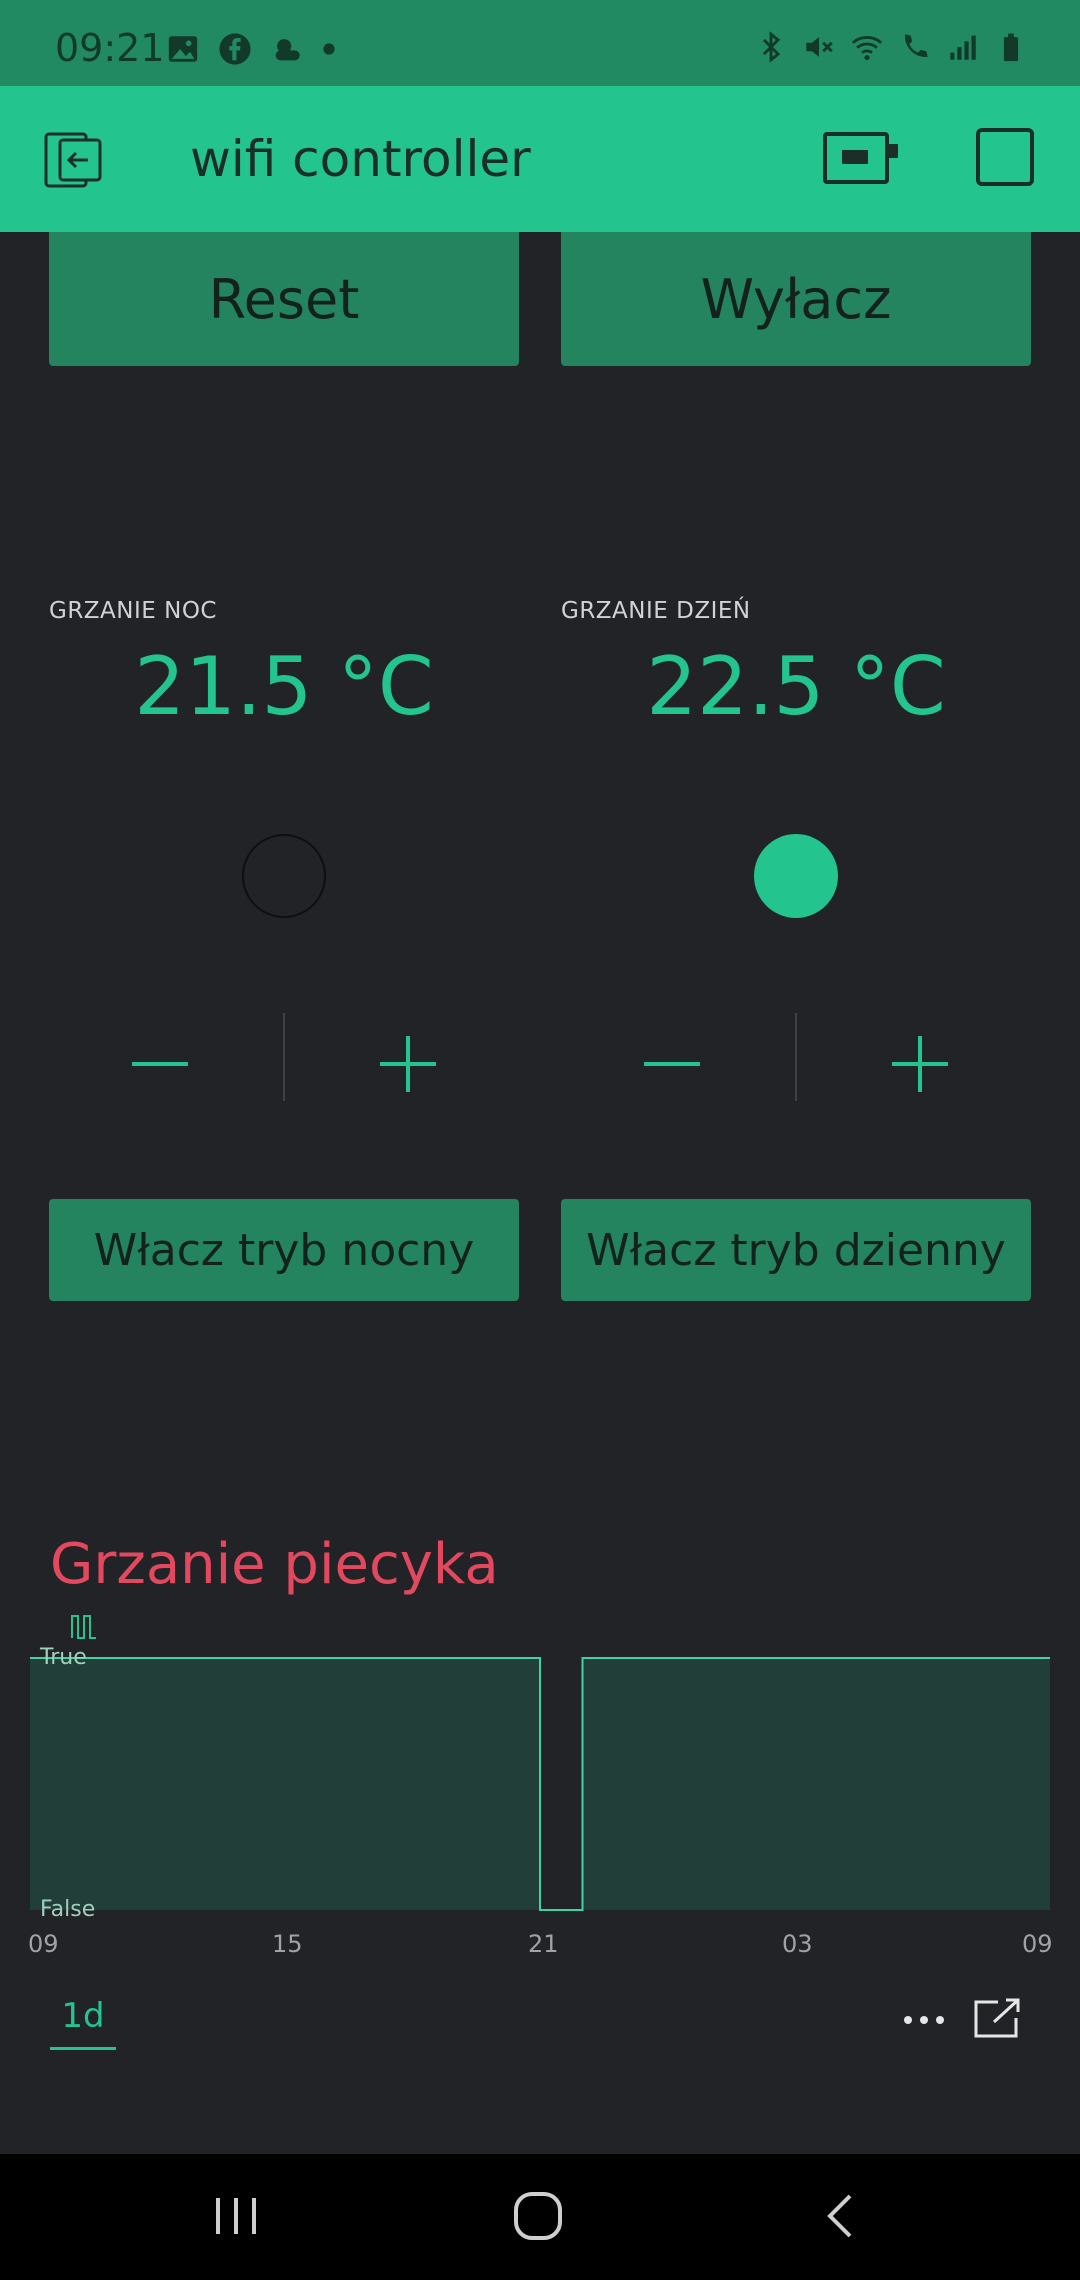  Describe the element at coordinates (110, 48) in the screenshot. I see `status-time: 09:21` at that location.